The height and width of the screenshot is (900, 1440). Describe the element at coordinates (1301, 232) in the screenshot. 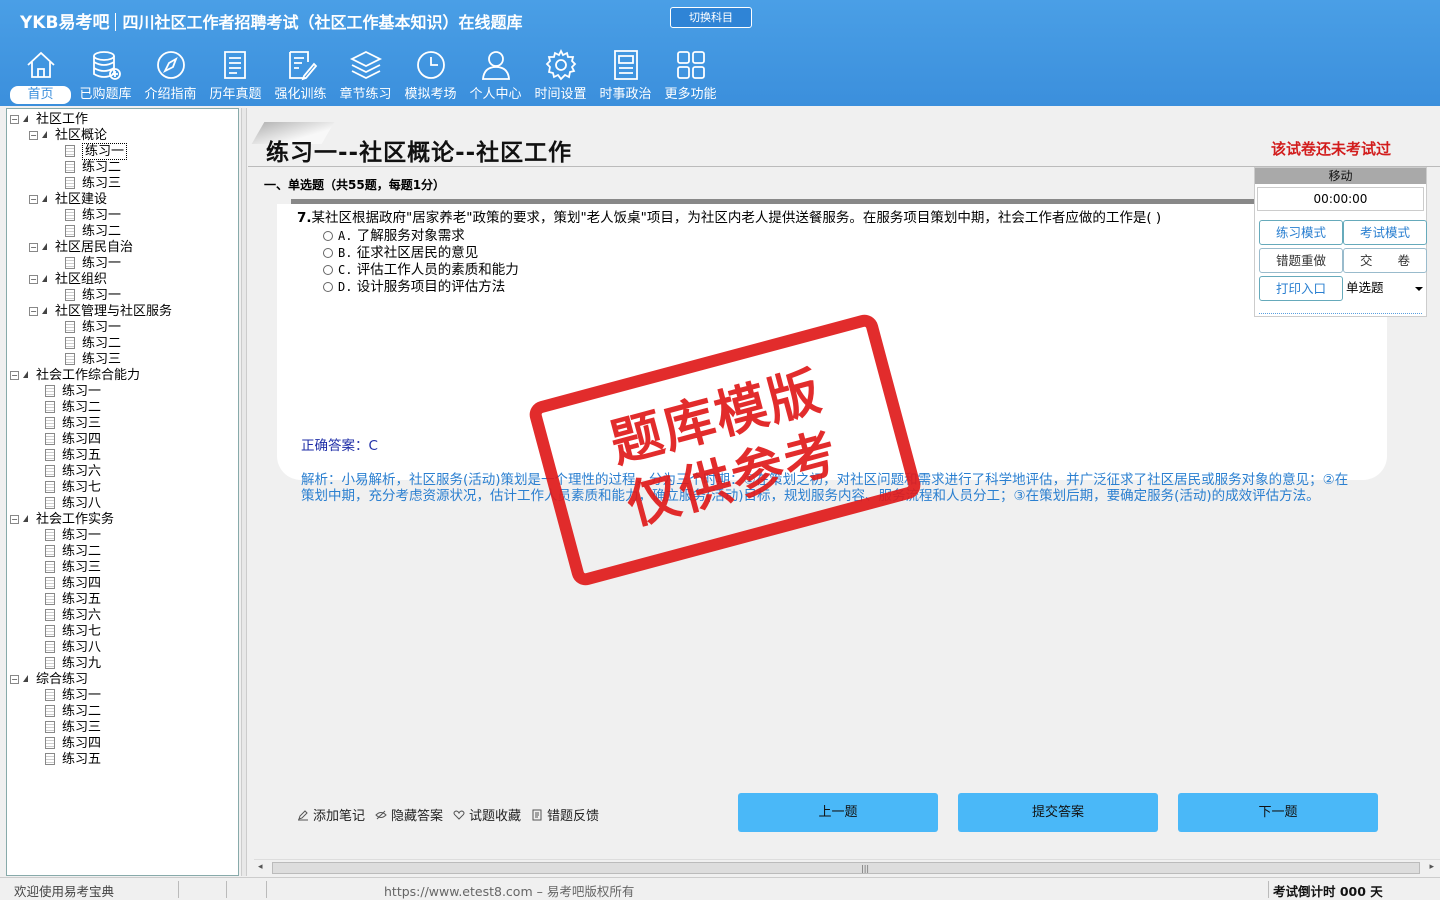

I see `practice-mode-button: 练习模式` at that location.